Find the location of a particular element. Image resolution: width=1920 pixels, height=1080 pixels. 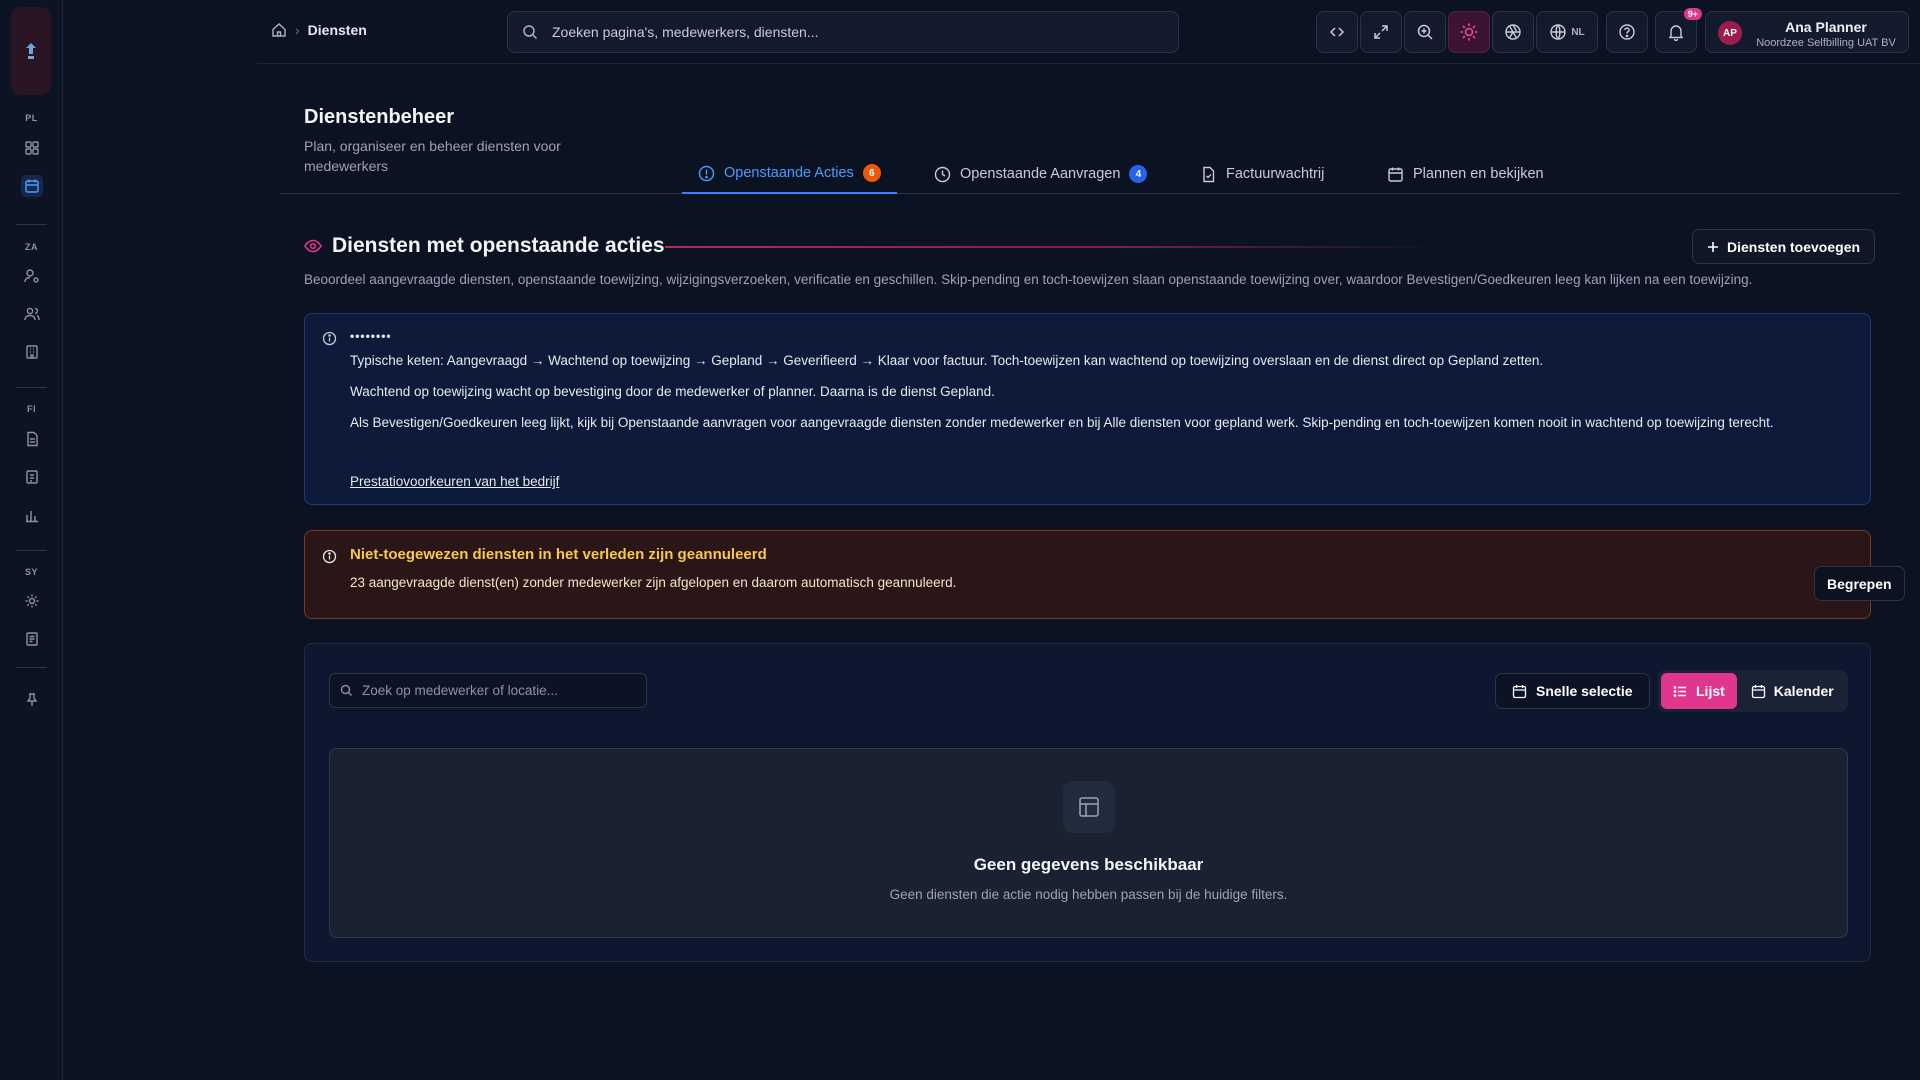

help-button is located at coordinates (1627, 32).